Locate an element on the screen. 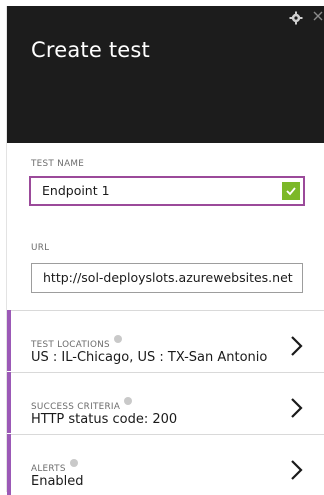 The width and height of the screenshot is (324, 495). test-name-input: Endpoint 1 is located at coordinates (167, 191).